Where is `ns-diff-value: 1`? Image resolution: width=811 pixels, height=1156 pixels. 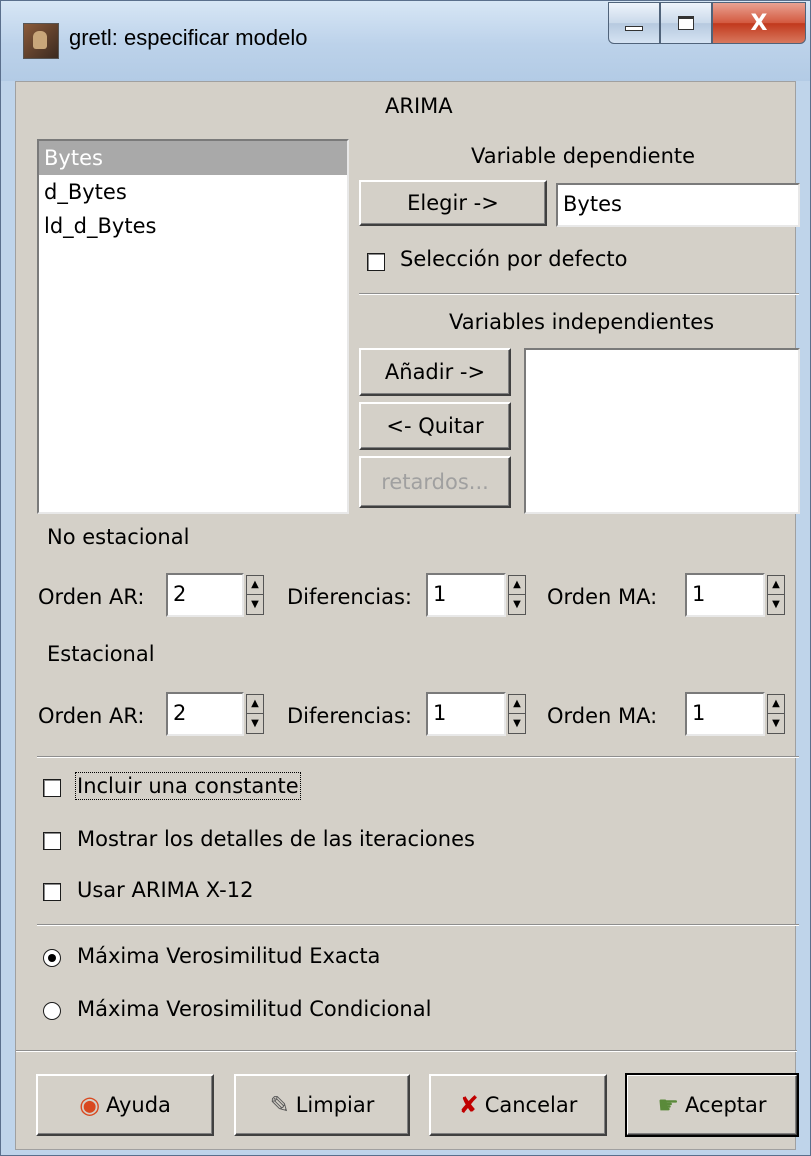
ns-diff-value: 1 is located at coordinates (466, 595).